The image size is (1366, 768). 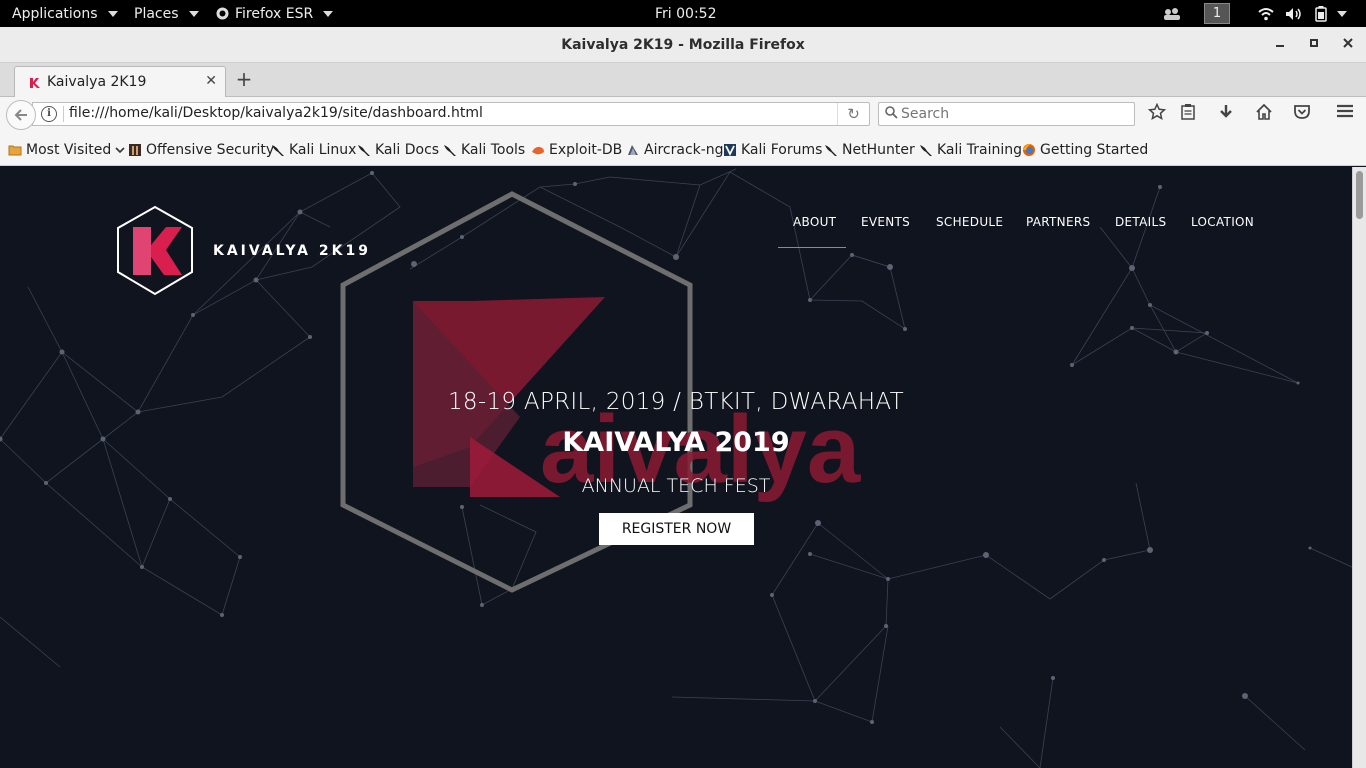 What do you see at coordinates (683, 80) in the screenshot?
I see `tab-strip: Kaivalya 2K19 ✕ +` at bounding box center [683, 80].